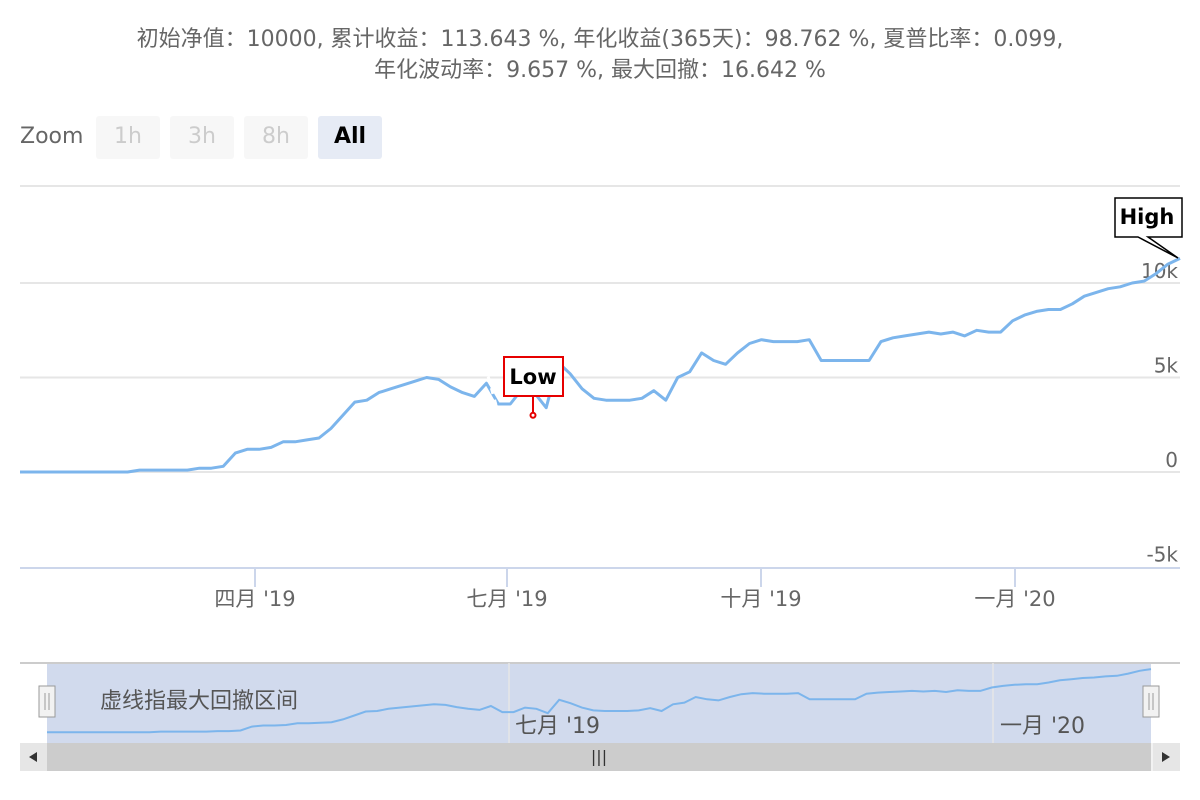 This screenshot has height=800, width=1200. What do you see at coordinates (1162, 555) in the screenshot?
I see `y-tick-label: -5k` at bounding box center [1162, 555].